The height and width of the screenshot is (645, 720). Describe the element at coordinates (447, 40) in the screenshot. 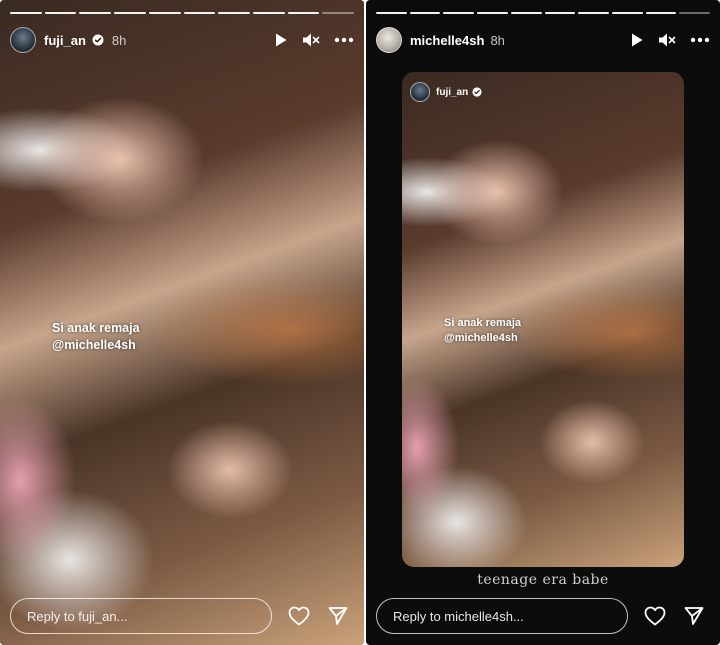

I see `username: michelle4sh` at that location.